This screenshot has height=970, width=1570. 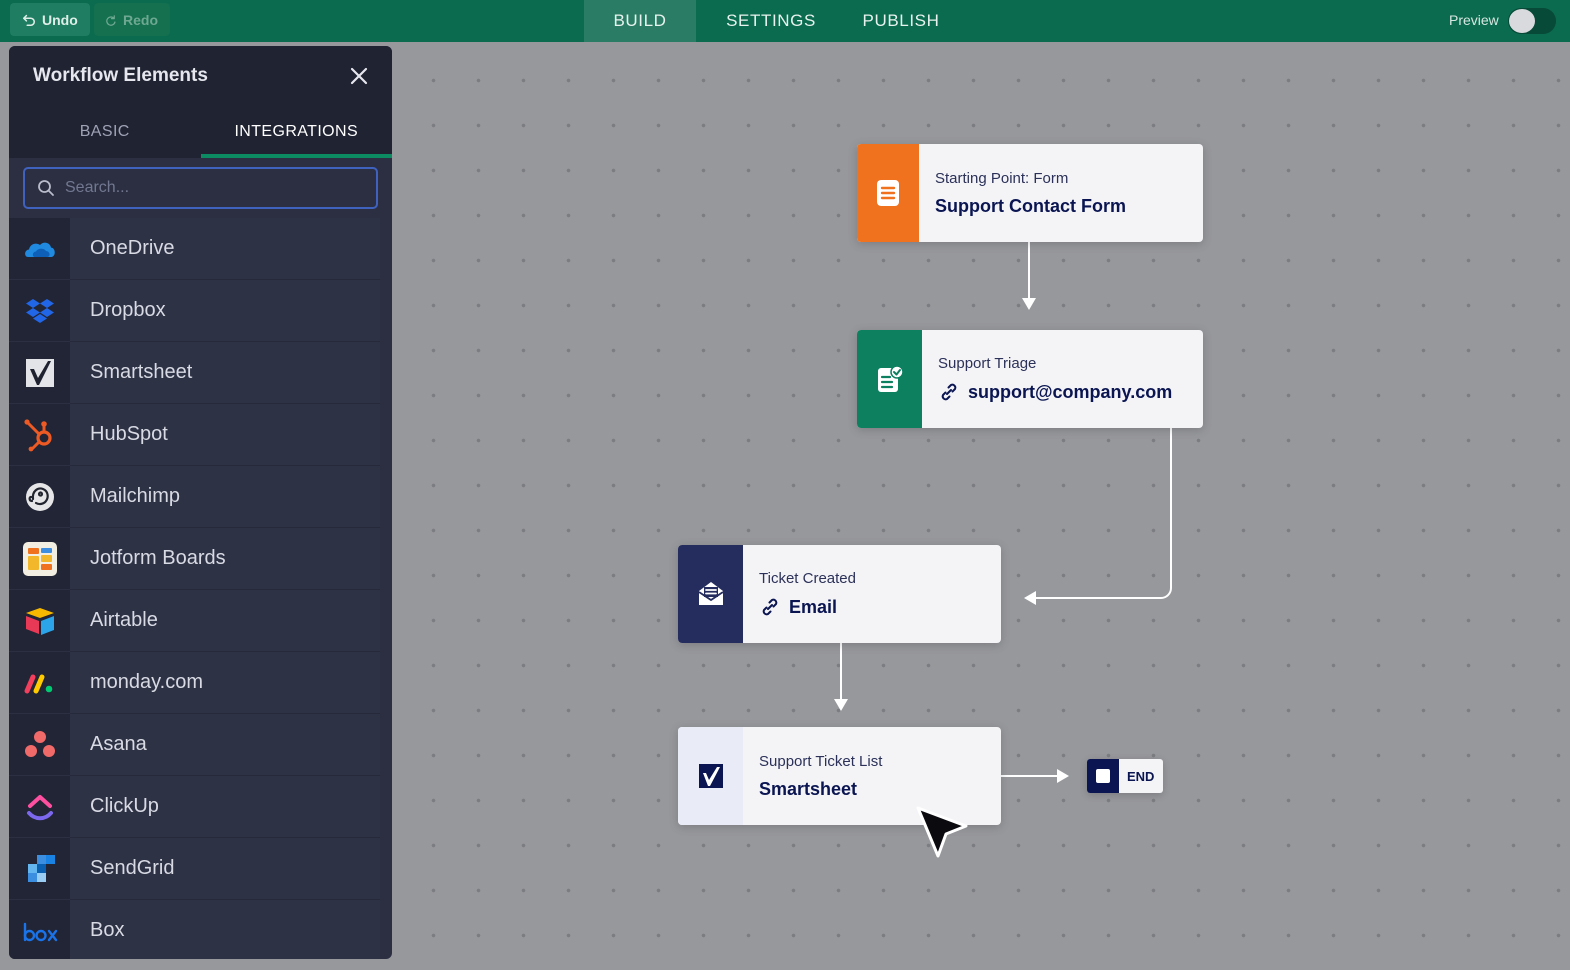 What do you see at coordinates (105, 132) in the screenshot?
I see `tab-basic: BASIC` at bounding box center [105, 132].